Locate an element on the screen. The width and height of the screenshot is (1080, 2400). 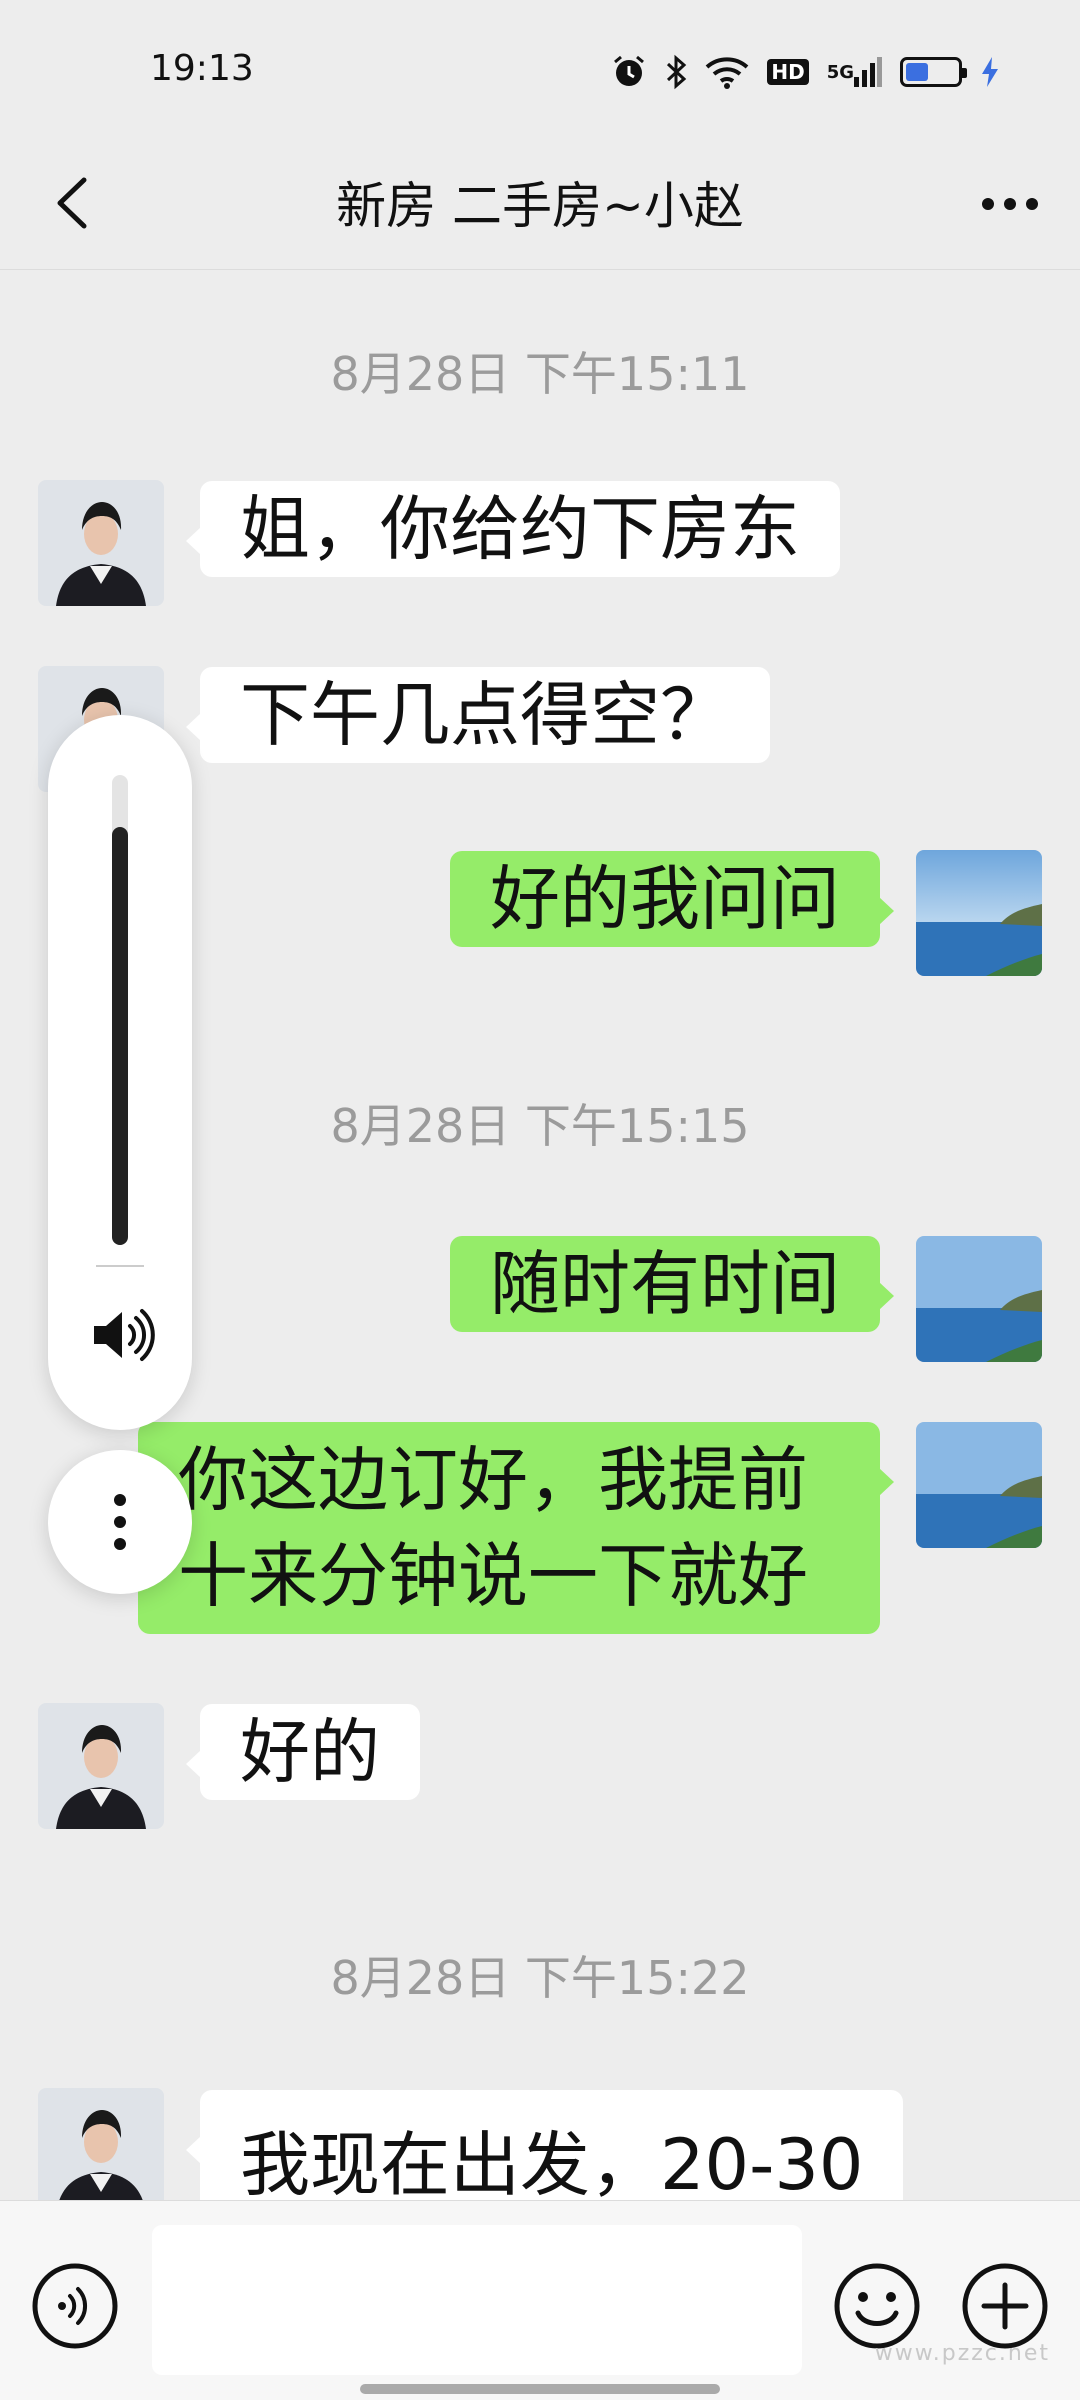
voice-icon is located at coordinates (75, 2306).